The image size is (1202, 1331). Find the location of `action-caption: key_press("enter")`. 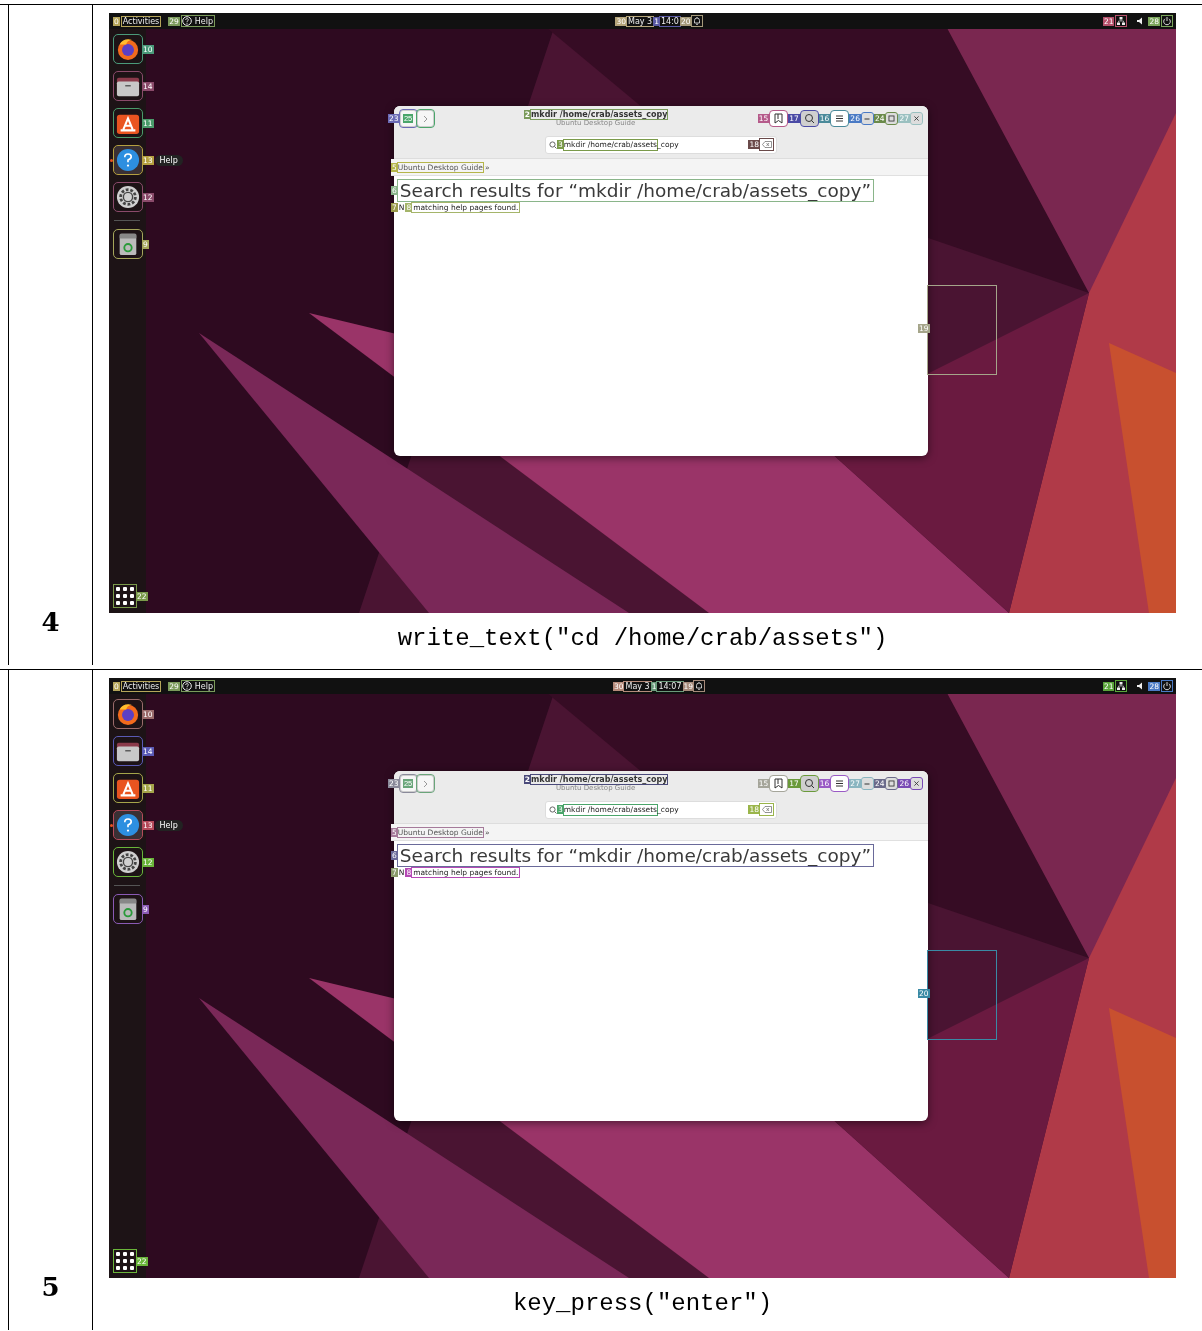

action-caption: key_press("enter") is located at coordinates (642, 1303).